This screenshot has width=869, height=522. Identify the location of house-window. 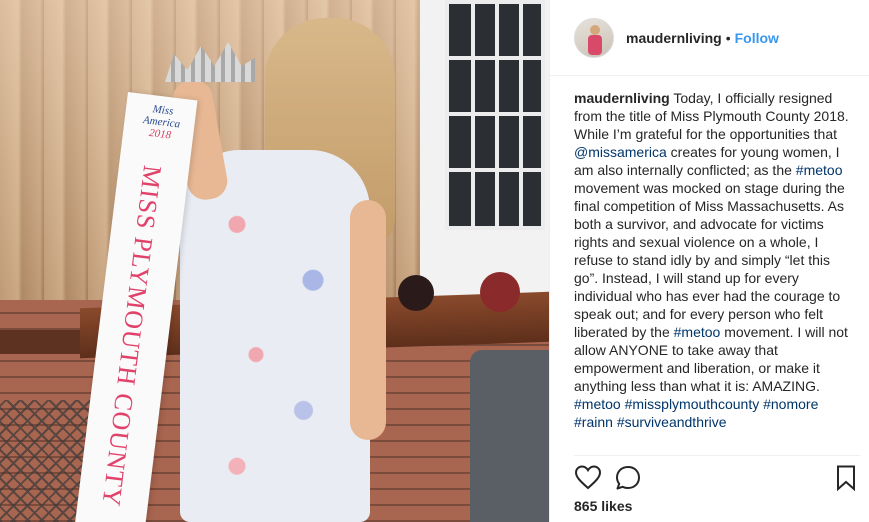
(495, 115).